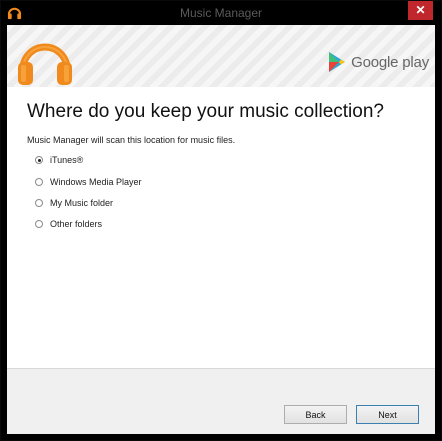 The image size is (442, 441). I want to click on window-frame-right, so click(438, 232).